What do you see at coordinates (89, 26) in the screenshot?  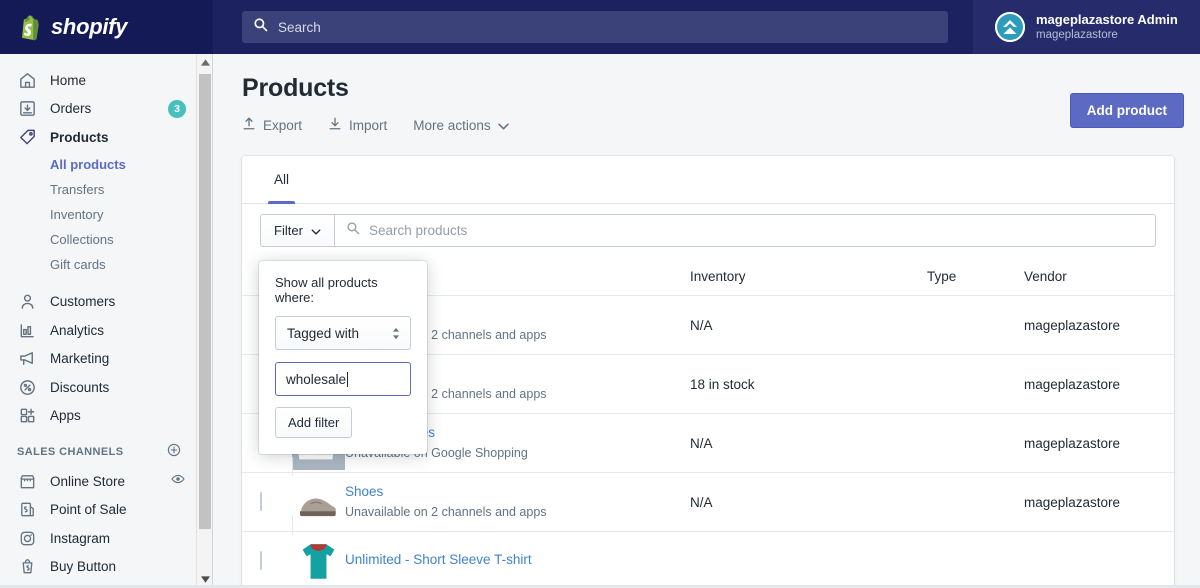 I see `shopify-wordmark: shopify` at bounding box center [89, 26].